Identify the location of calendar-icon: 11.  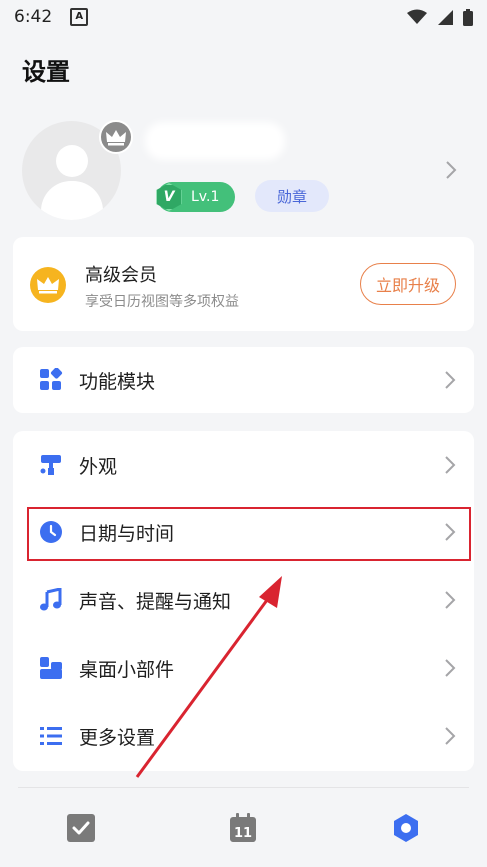
(243, 828).